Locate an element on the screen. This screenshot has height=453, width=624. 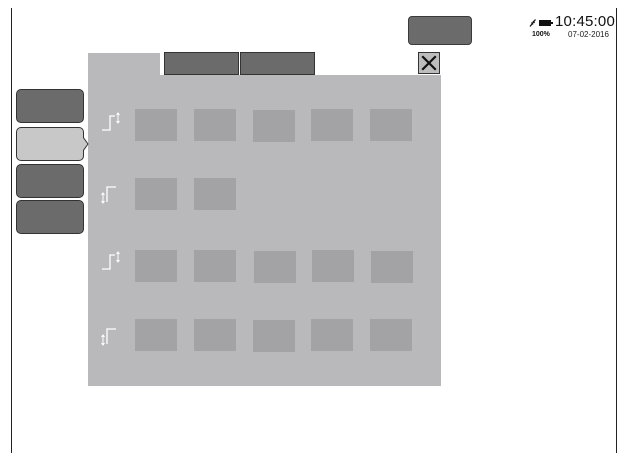
close-icon is located at coordinates (429, 63).